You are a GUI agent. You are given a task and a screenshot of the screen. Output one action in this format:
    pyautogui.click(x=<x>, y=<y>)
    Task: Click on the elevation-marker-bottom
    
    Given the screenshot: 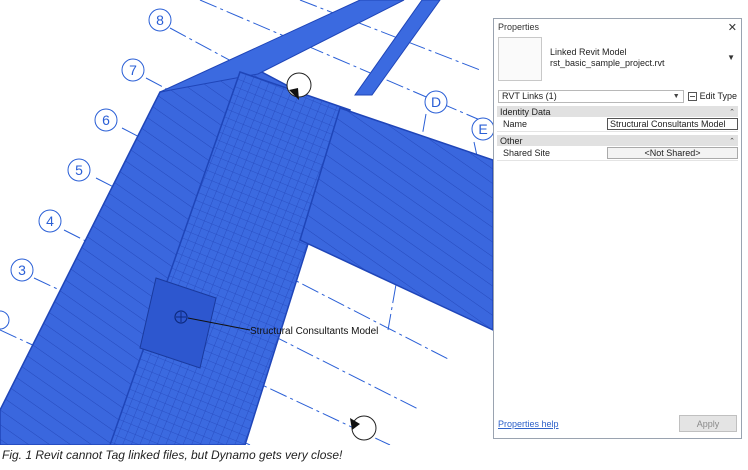 What is the action you would take?
    pyautogui.click(x=364, y=428)
    